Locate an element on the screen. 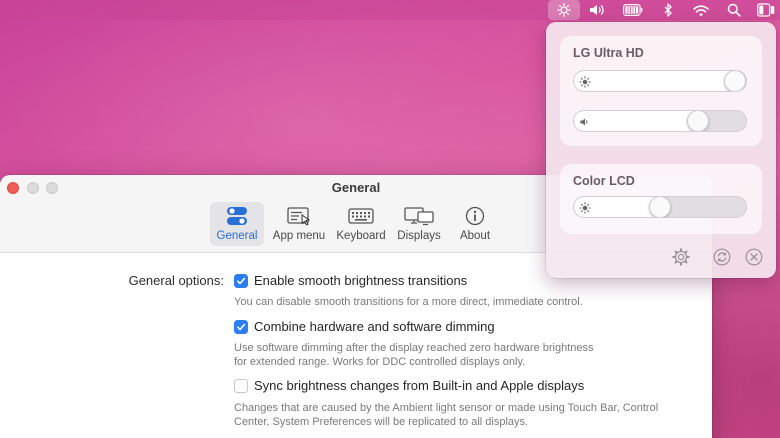 Image resolution: width=780 pixels, height=438 pixels. wifi-icon is located at coordinates (701, 10).